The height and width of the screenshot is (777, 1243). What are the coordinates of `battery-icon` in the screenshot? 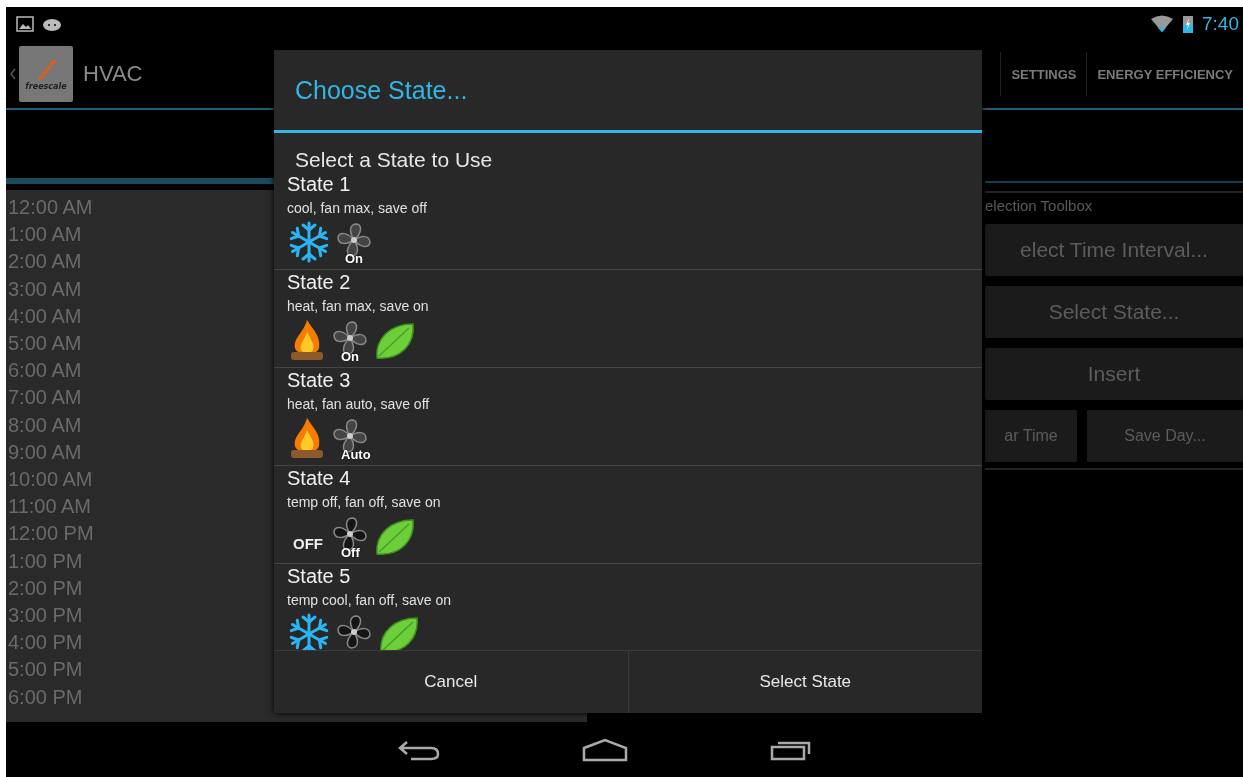 It's located at (1188, 23).